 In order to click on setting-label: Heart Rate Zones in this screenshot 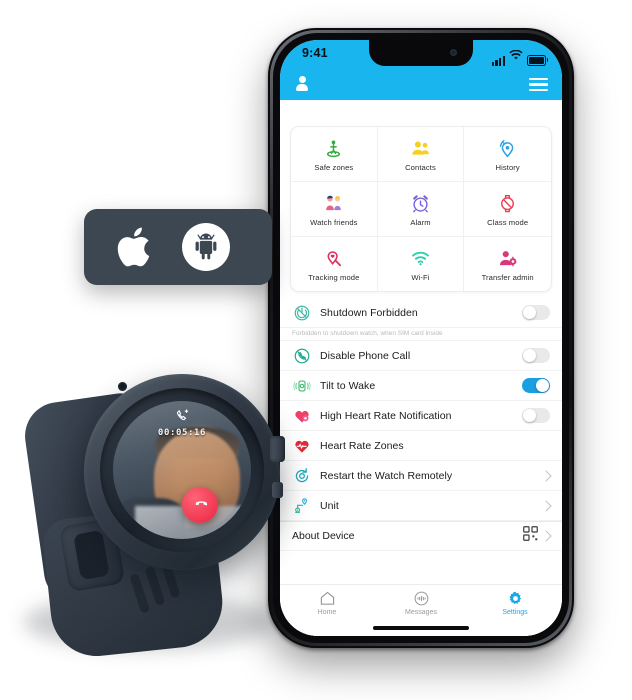, I will do `click(362, 445)`.